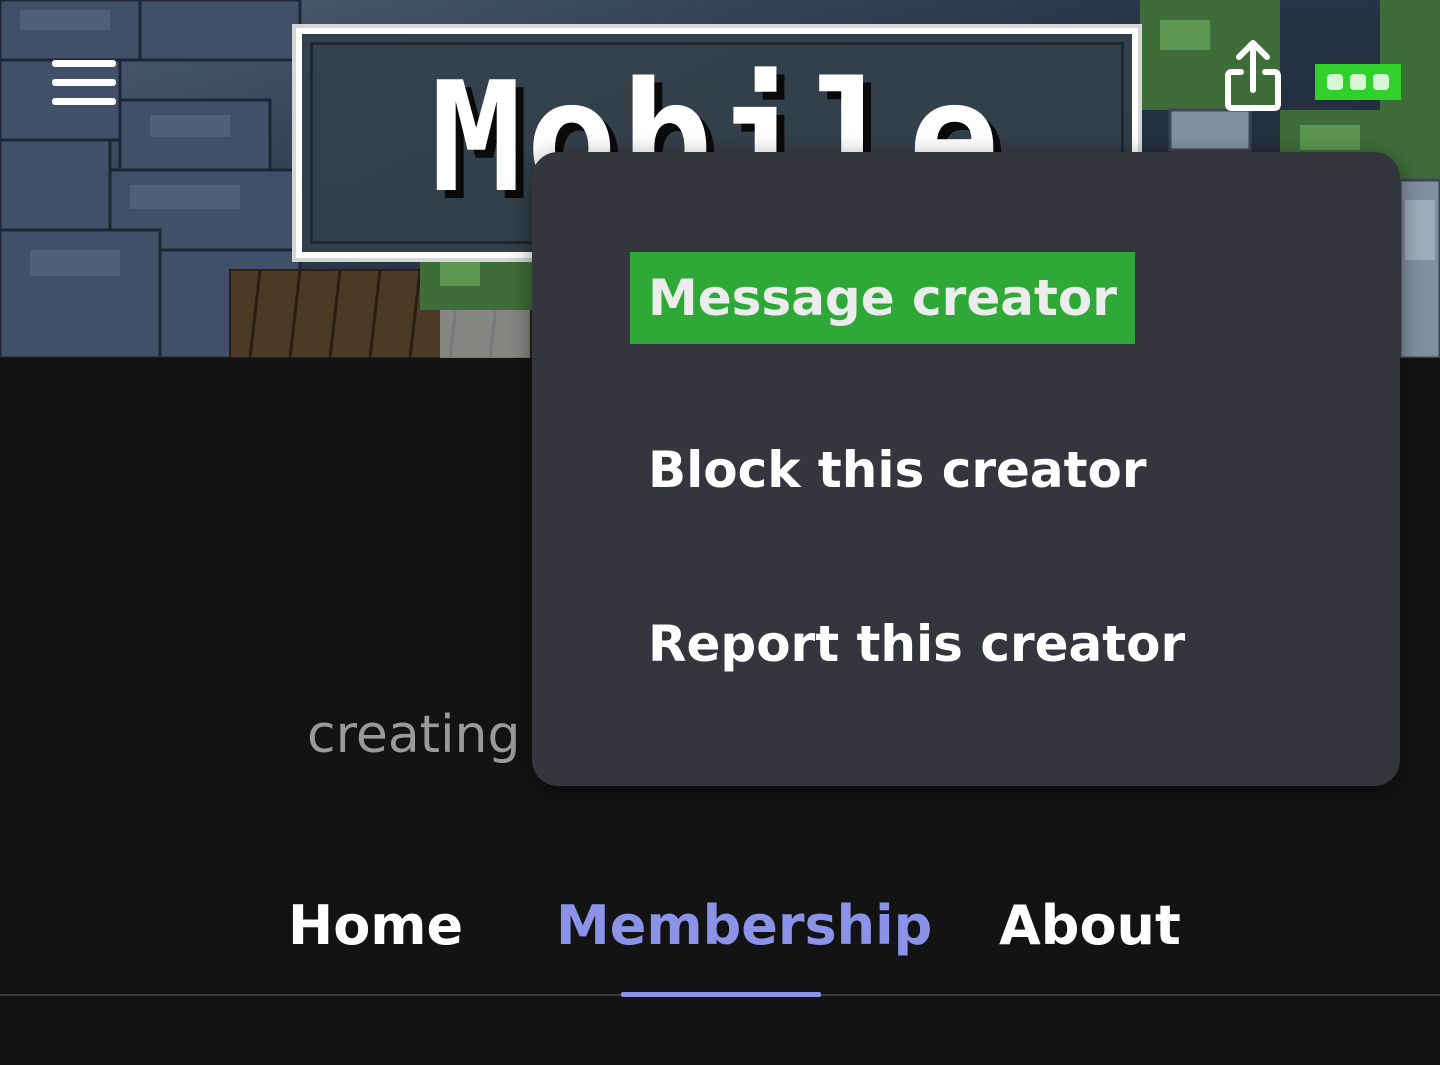 This screenshot has width=1440, height=1065. I want to click on share-upload-icon, so click(1253, 75).